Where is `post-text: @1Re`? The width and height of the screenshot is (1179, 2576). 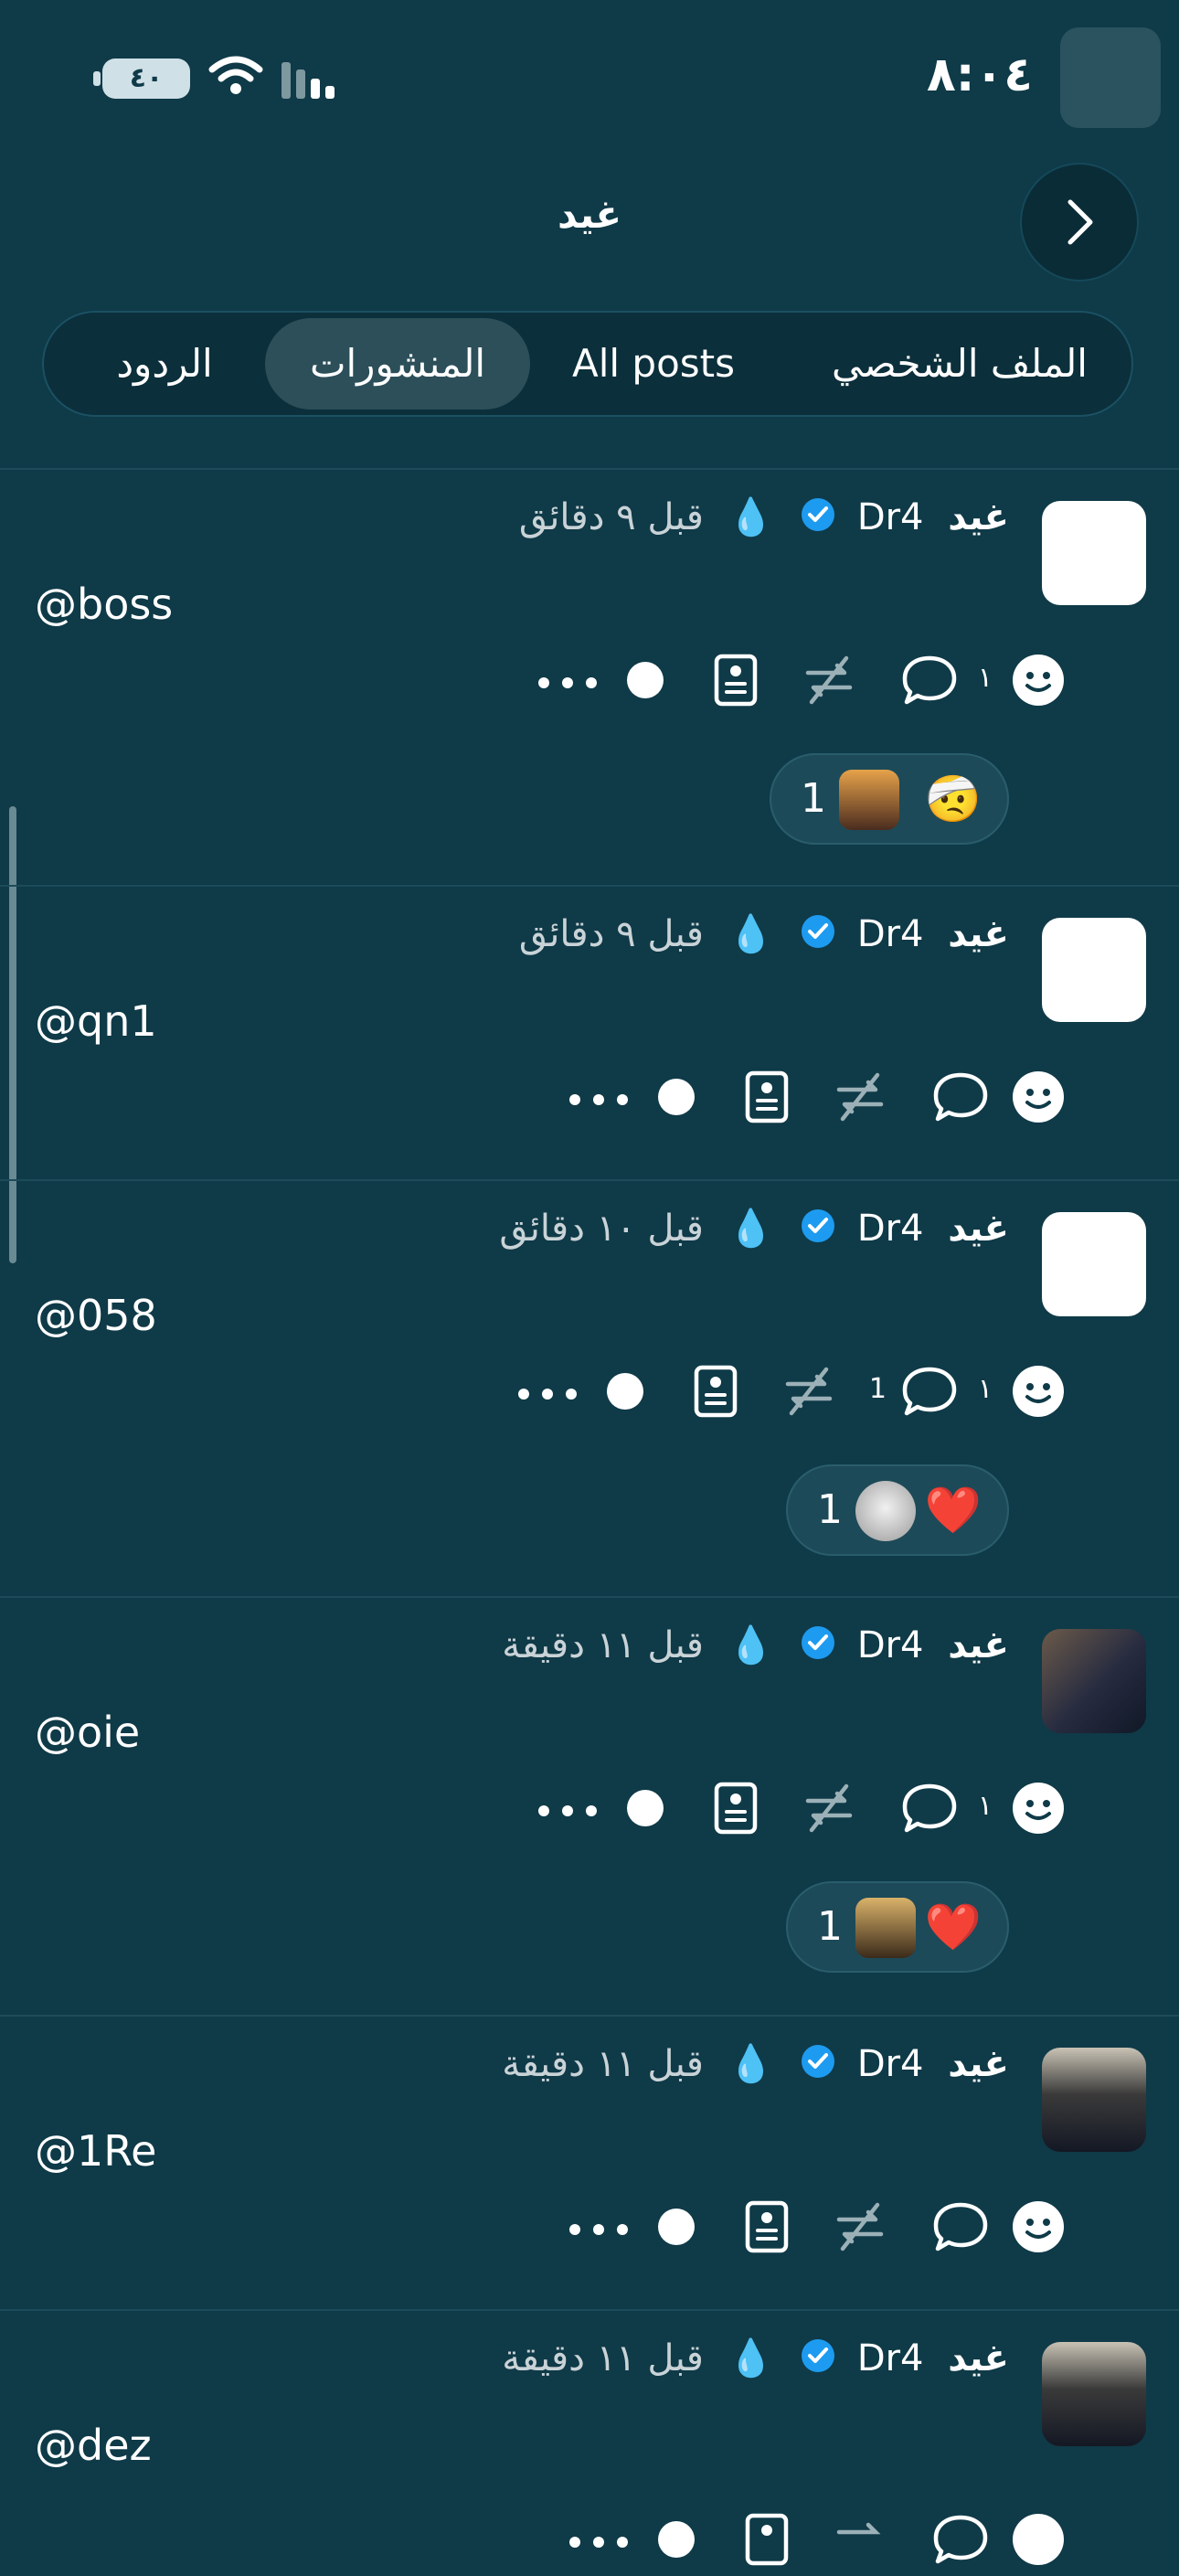 post-text: @1Re is located at coordinates (95, 2151).